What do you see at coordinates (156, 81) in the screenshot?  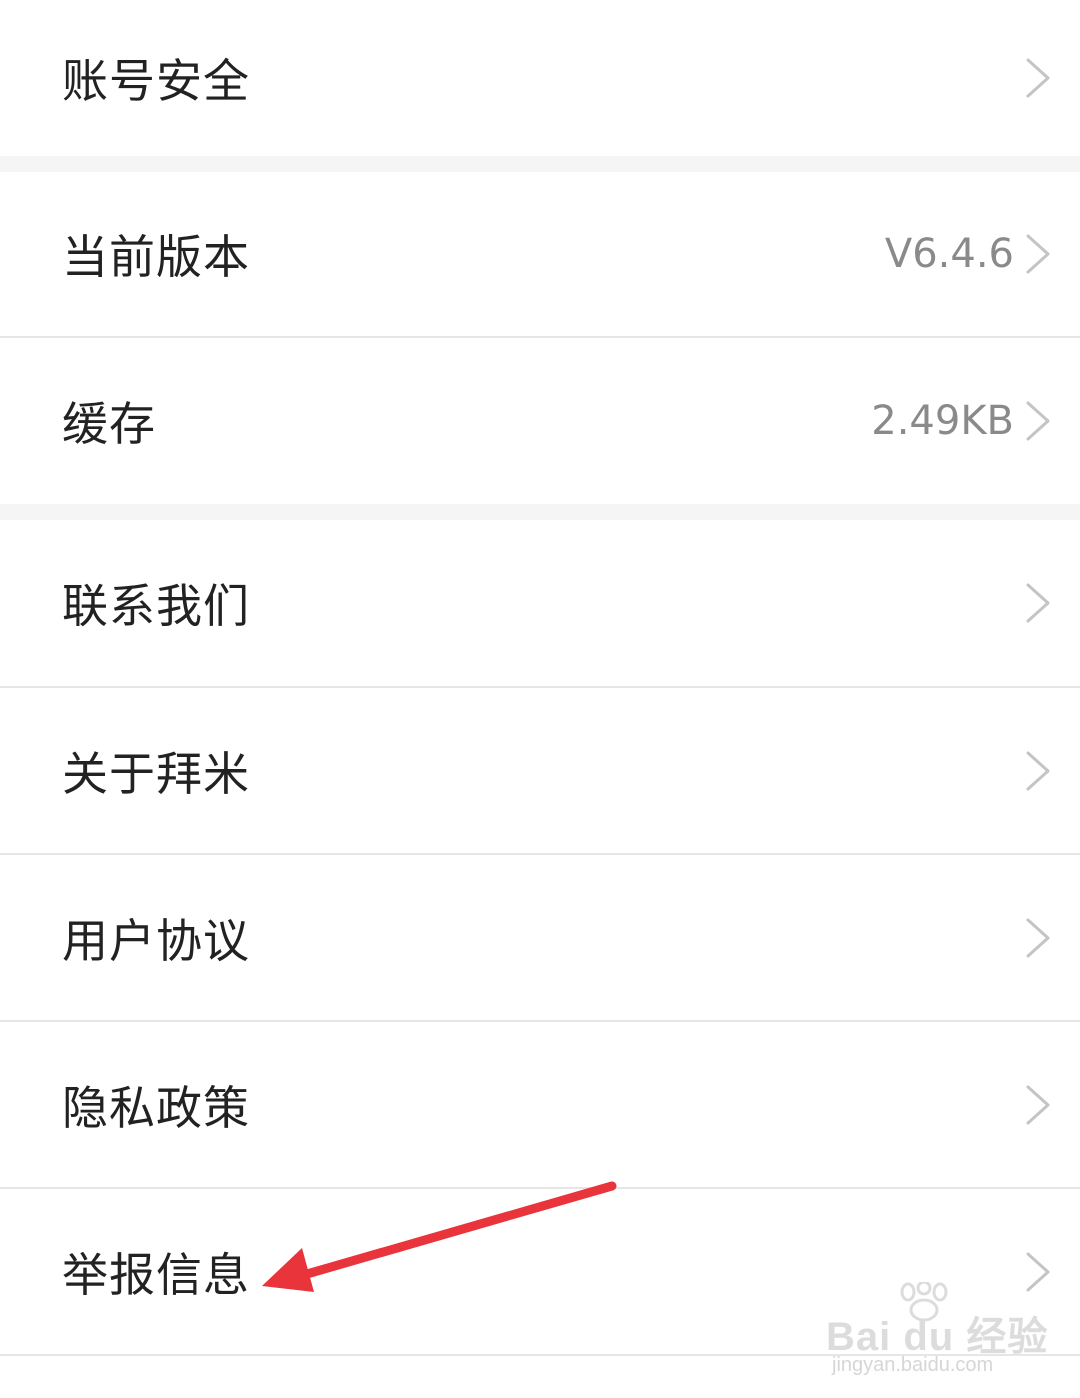 I see `settings-item-label: 账号安全` at bounding box center [156, 81].